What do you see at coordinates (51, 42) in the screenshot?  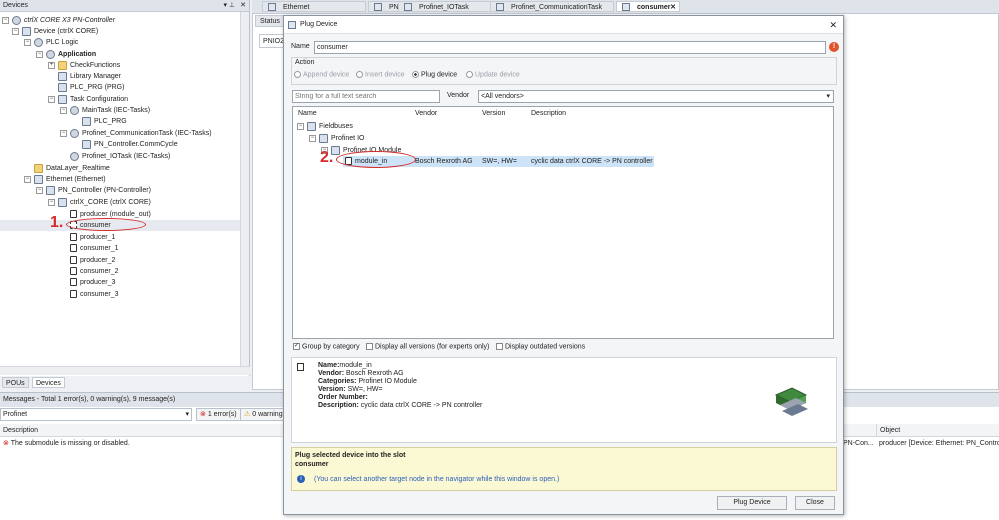 I see `tree-plc-logic: − PLC Logic` at bounding box center [51, 42].